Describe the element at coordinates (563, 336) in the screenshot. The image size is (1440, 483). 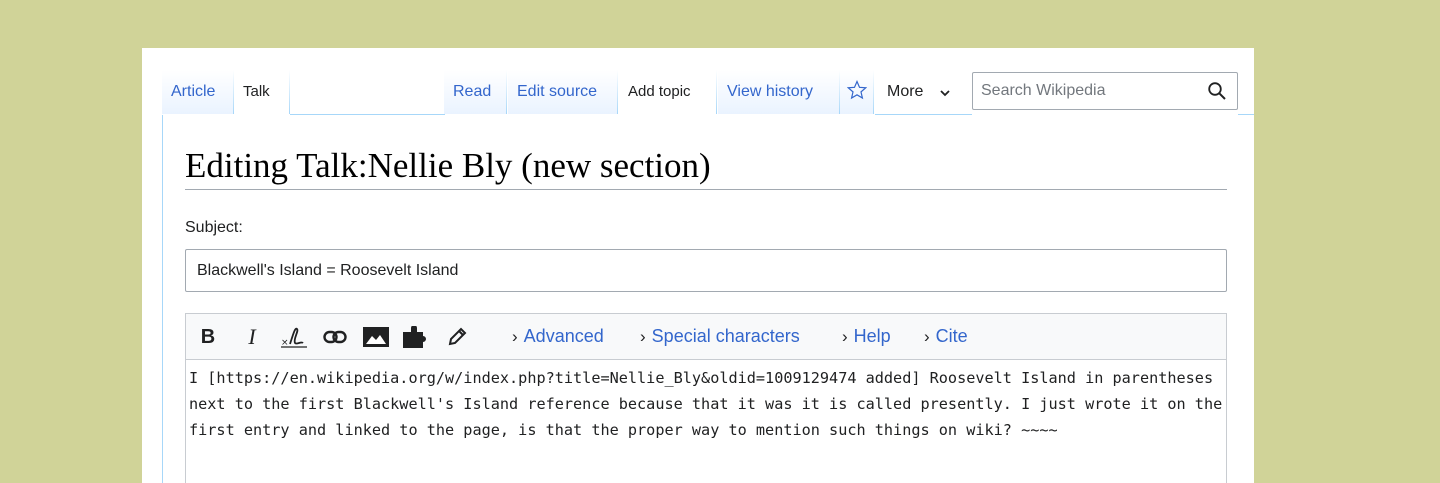
I see `advanced-label: Advanced` at that location.